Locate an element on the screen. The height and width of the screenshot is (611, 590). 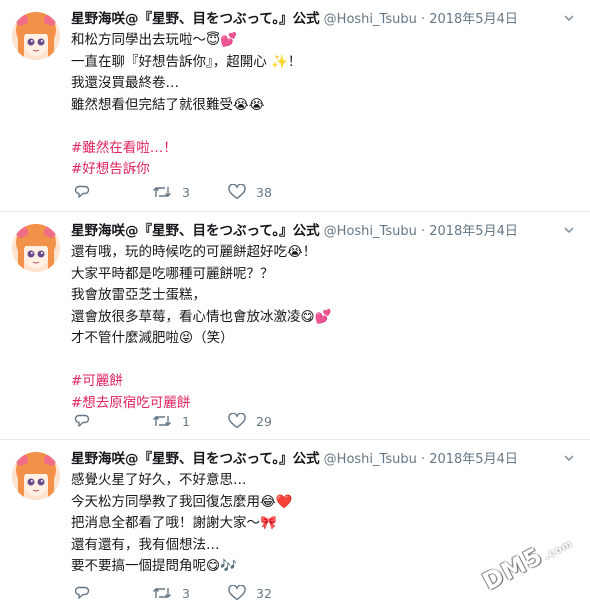
text-line: 還有哦，玩的時候吃的可麗餅超好吃😭！ is located at coordinates (194, 252).